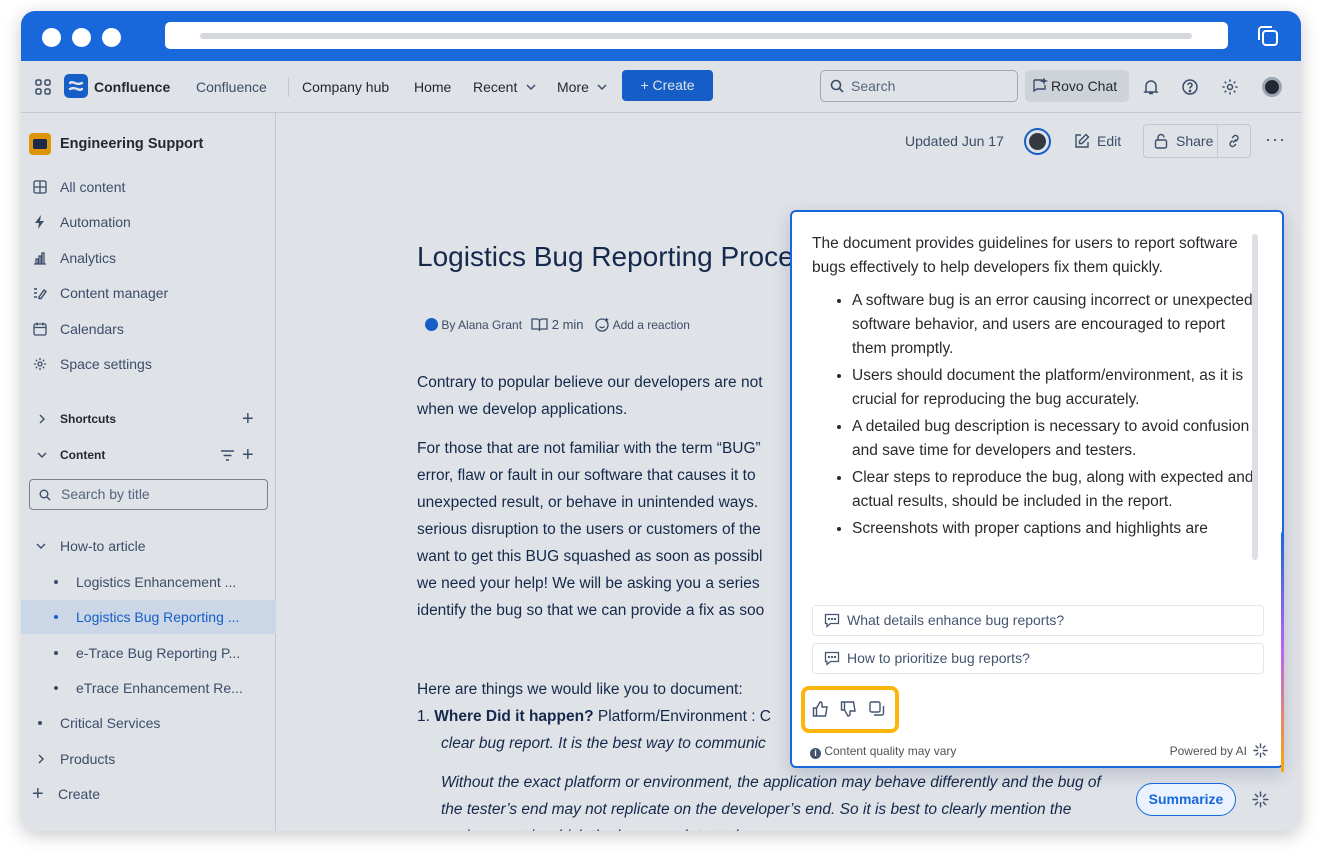  Describe the element at coordinates (602, 325) in the screenshot. I see `add-reaction-icon` at that location.